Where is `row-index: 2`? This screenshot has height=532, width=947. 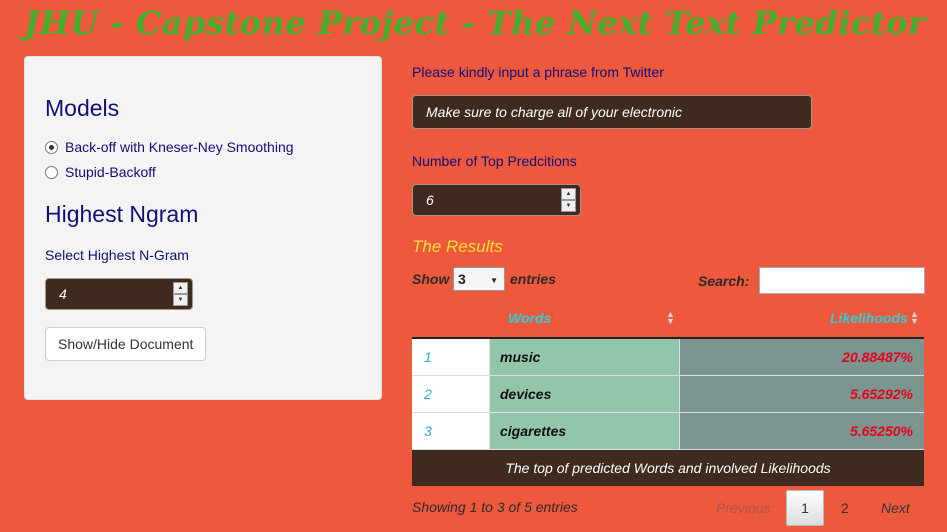
row-index: 2 is located at coordinates (451, 394).